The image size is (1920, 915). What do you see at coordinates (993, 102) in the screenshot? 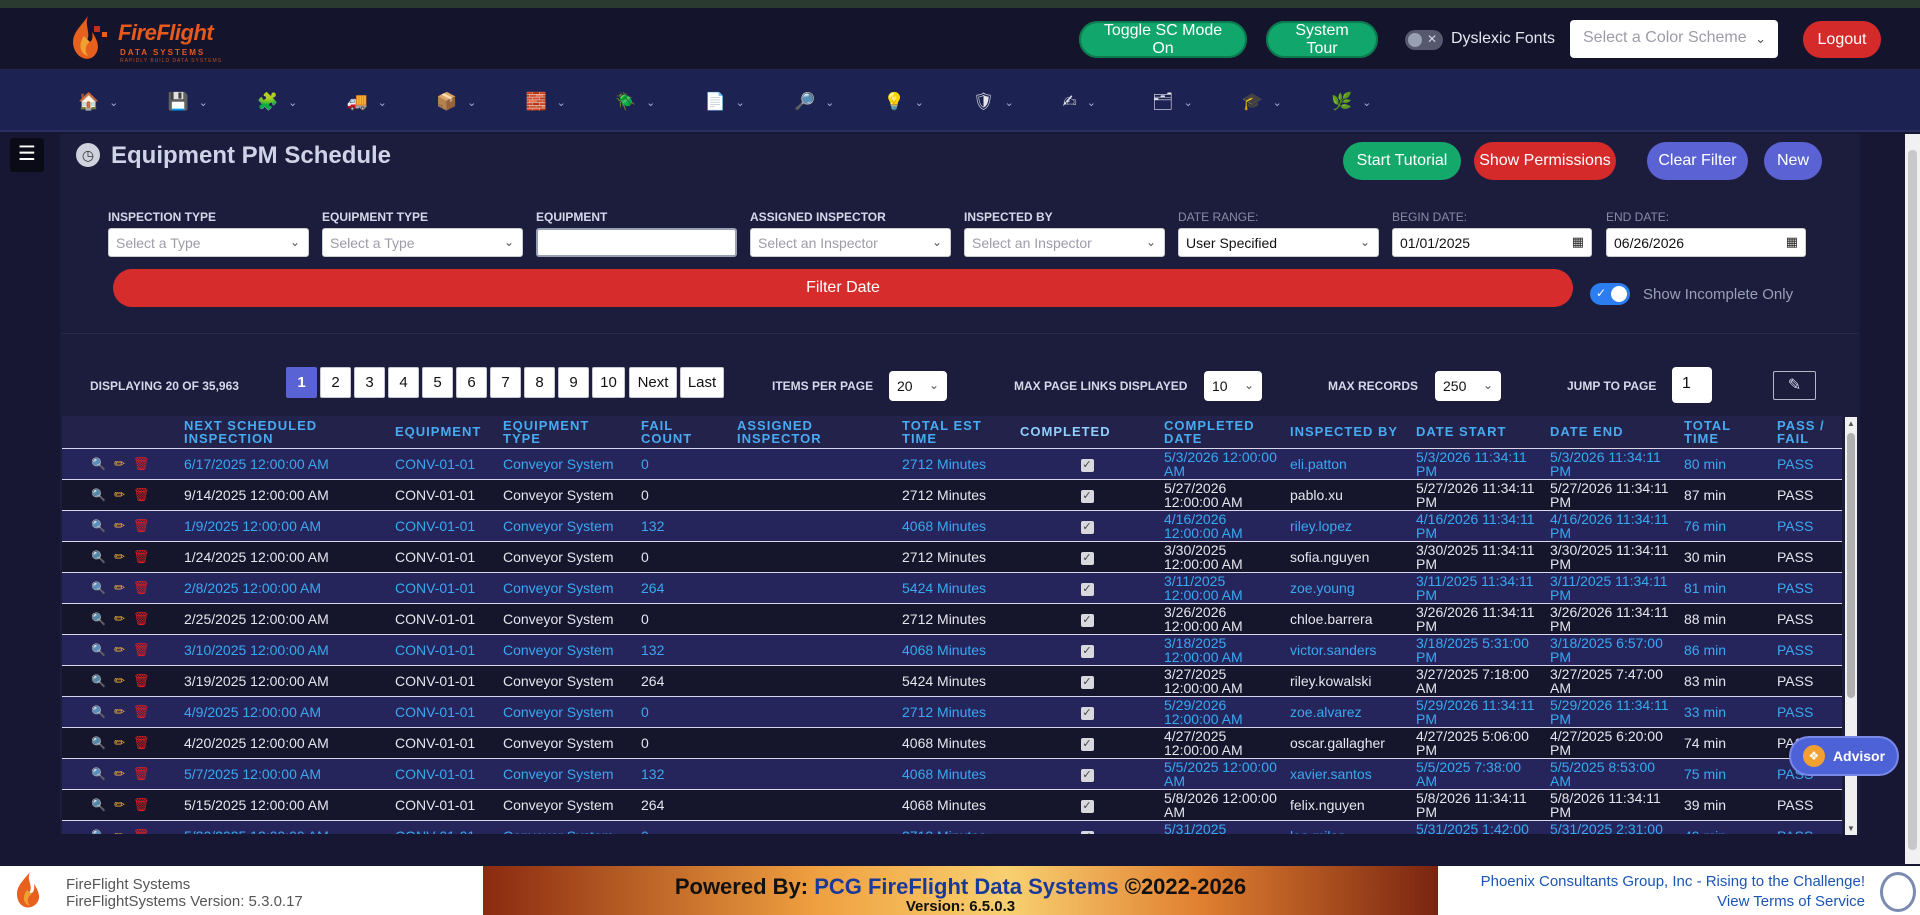
I see `nav-menu-shield: 🛡 ⌄` at bounding box center [993, 102].